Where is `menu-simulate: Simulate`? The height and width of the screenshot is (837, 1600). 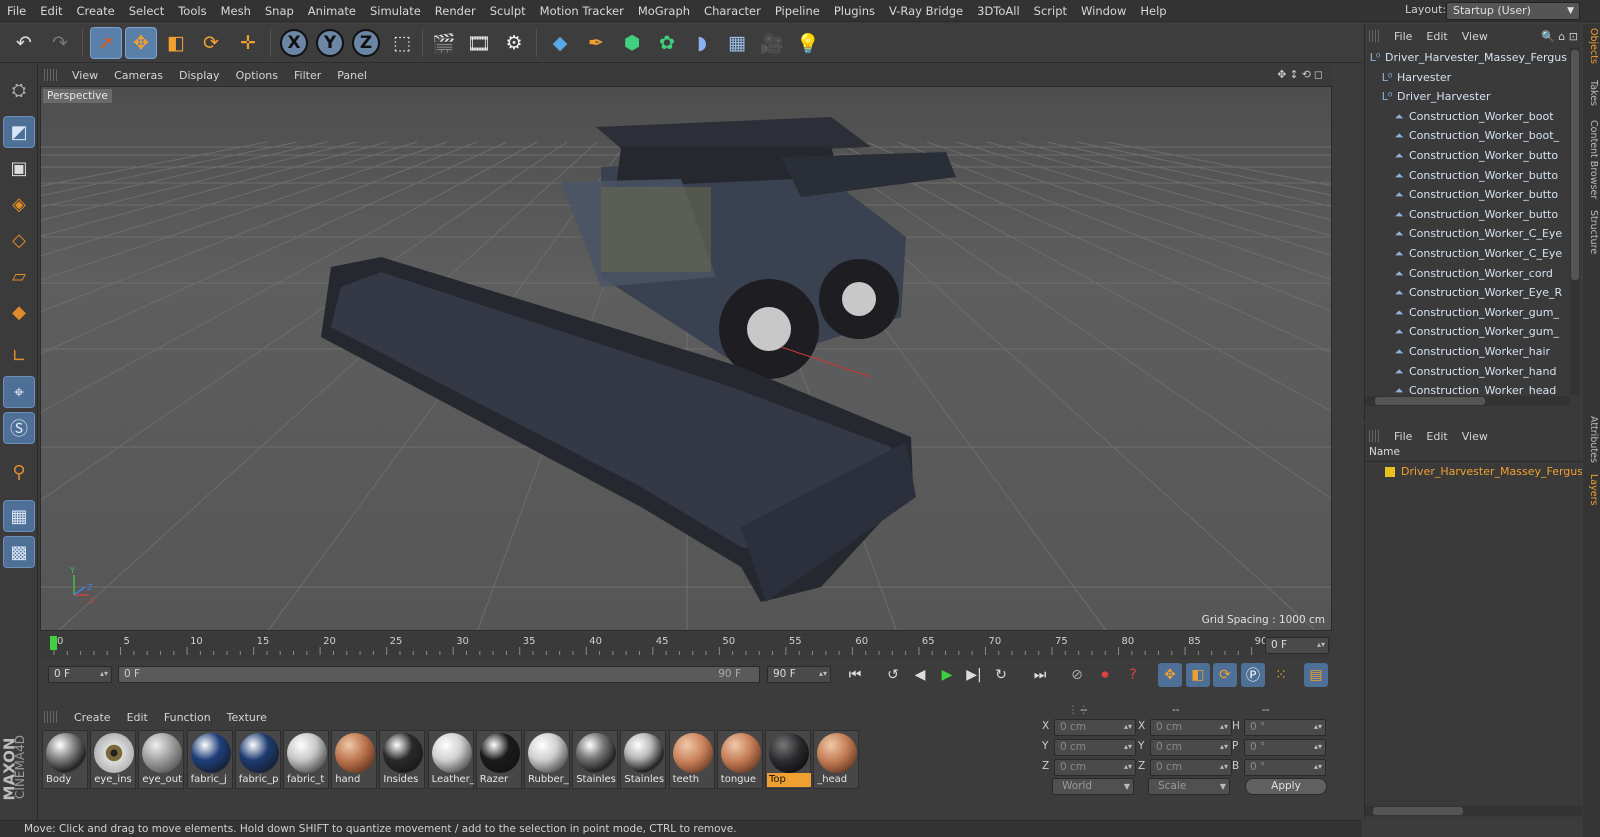 menu-simulate: Simulate is located at coordinates (395, 11).